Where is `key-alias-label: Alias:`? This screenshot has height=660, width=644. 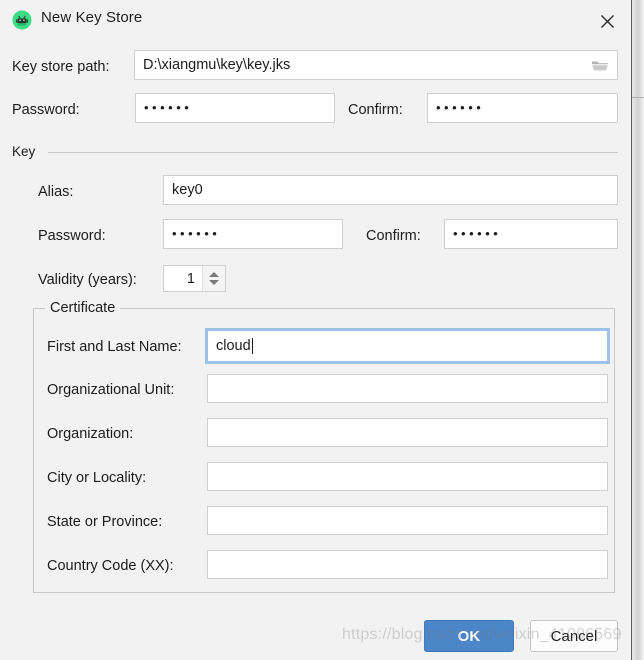 key-alias-label: Alias: is located at coordinates (56, 192).